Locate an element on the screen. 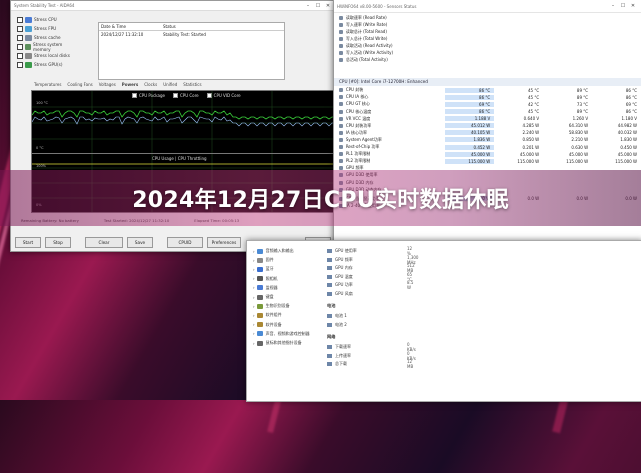 The height and width of the screenshot is (473, 641). sensor-row: PL1 功率限制 45.000 W 45.000 W 45.000 W 45.000 W is located at coordinates (487, 154).